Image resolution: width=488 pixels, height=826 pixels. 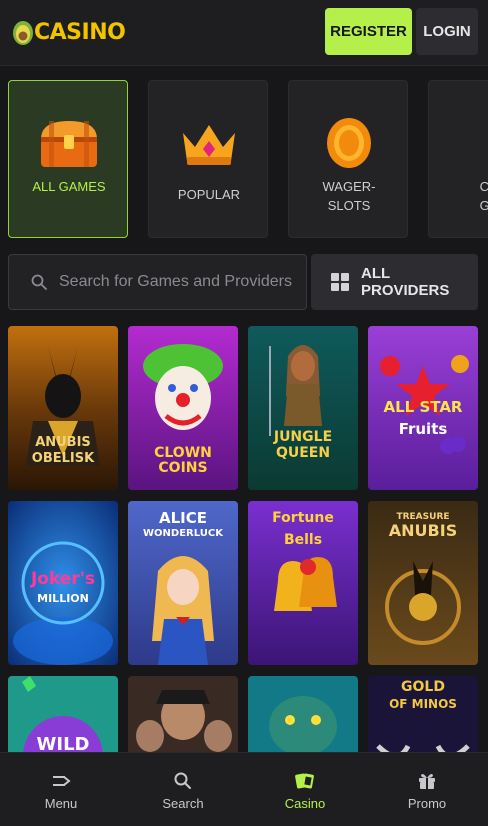 I want to click on game-title-line1: WILD, so click(x=63, y=743).